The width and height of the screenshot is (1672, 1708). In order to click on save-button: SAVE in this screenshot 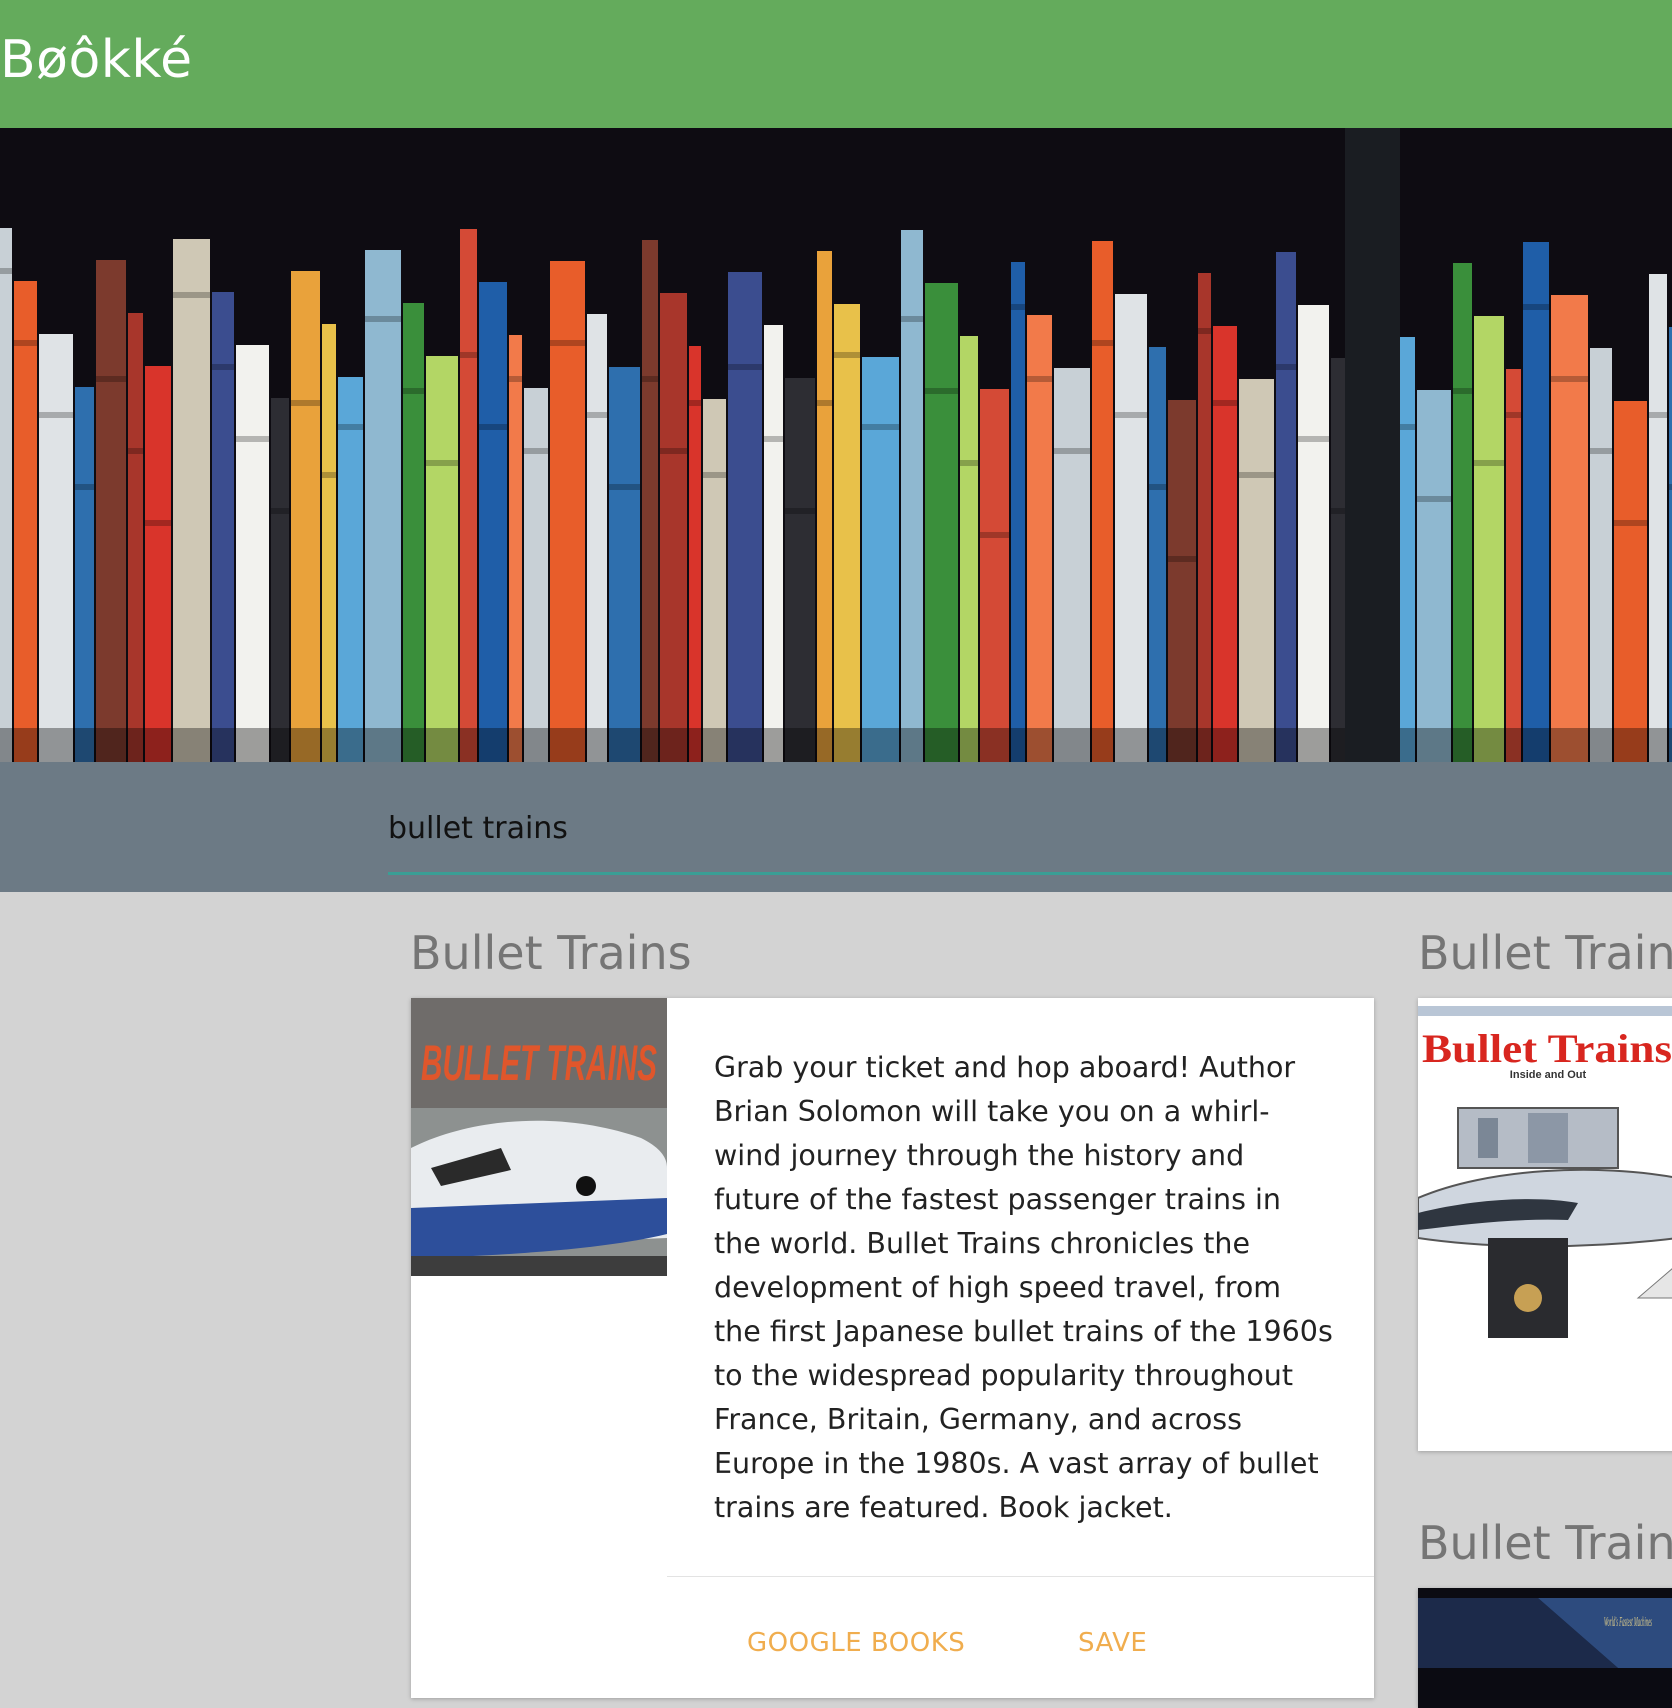, I will do `click(1112, 1643)`.